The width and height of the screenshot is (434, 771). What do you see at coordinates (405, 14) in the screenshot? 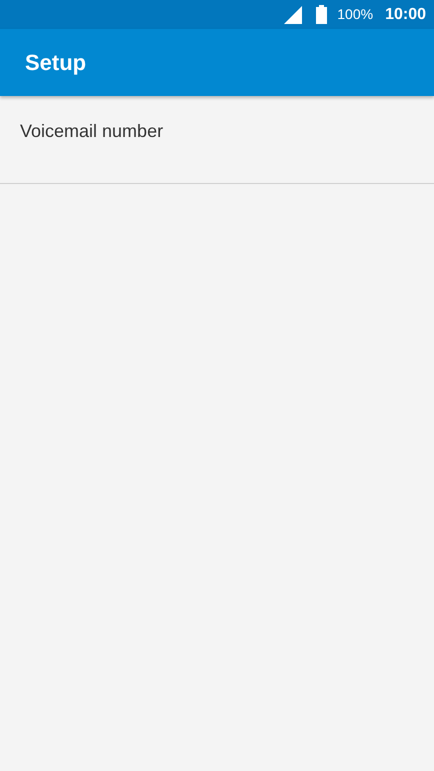
I see `clock: 10:00` at bounding box center [405, 14].